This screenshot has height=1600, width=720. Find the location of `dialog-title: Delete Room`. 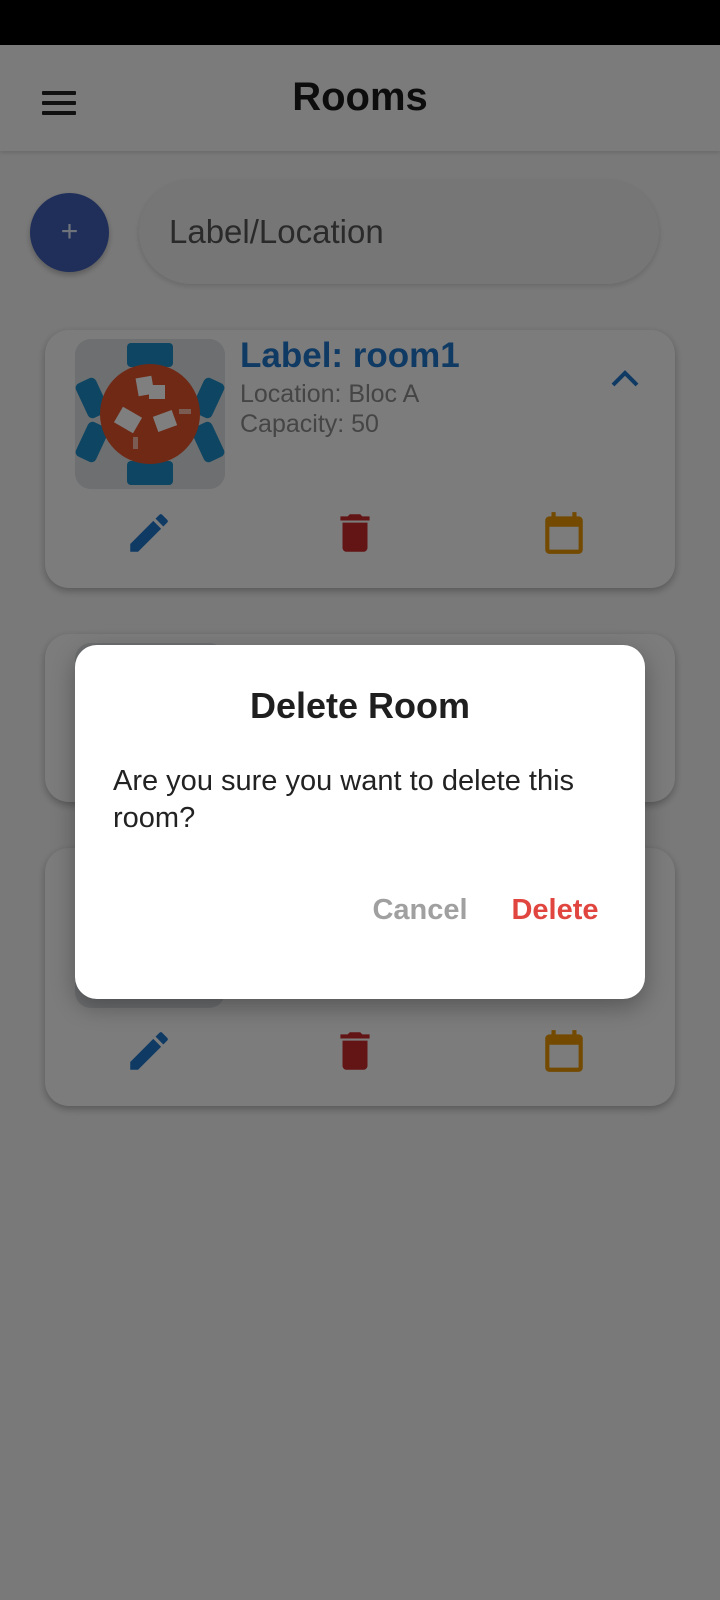

dialog-title: Delete Room is located at coordinates (360, 705).